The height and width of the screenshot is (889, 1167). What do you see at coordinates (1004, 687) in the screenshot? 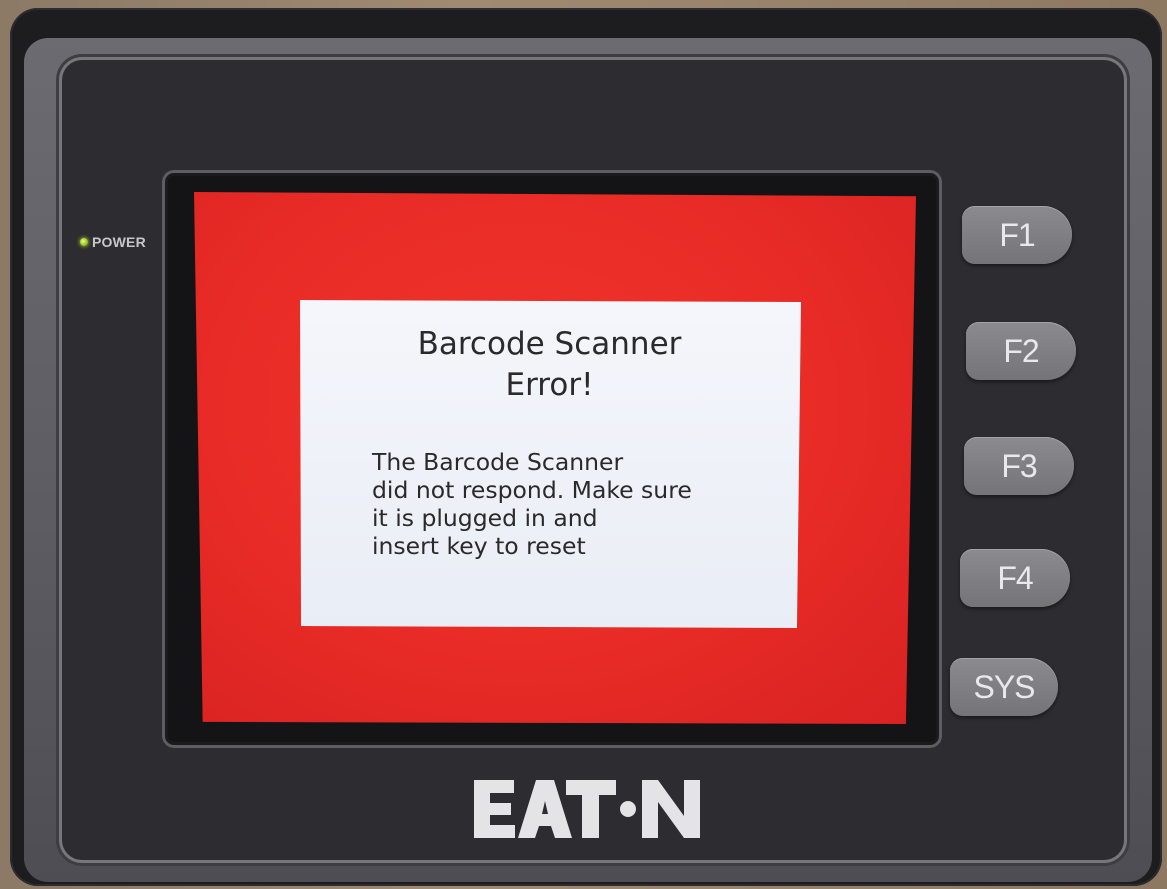
I see `sys-key: SYS` at bounding box center [1004, 687].